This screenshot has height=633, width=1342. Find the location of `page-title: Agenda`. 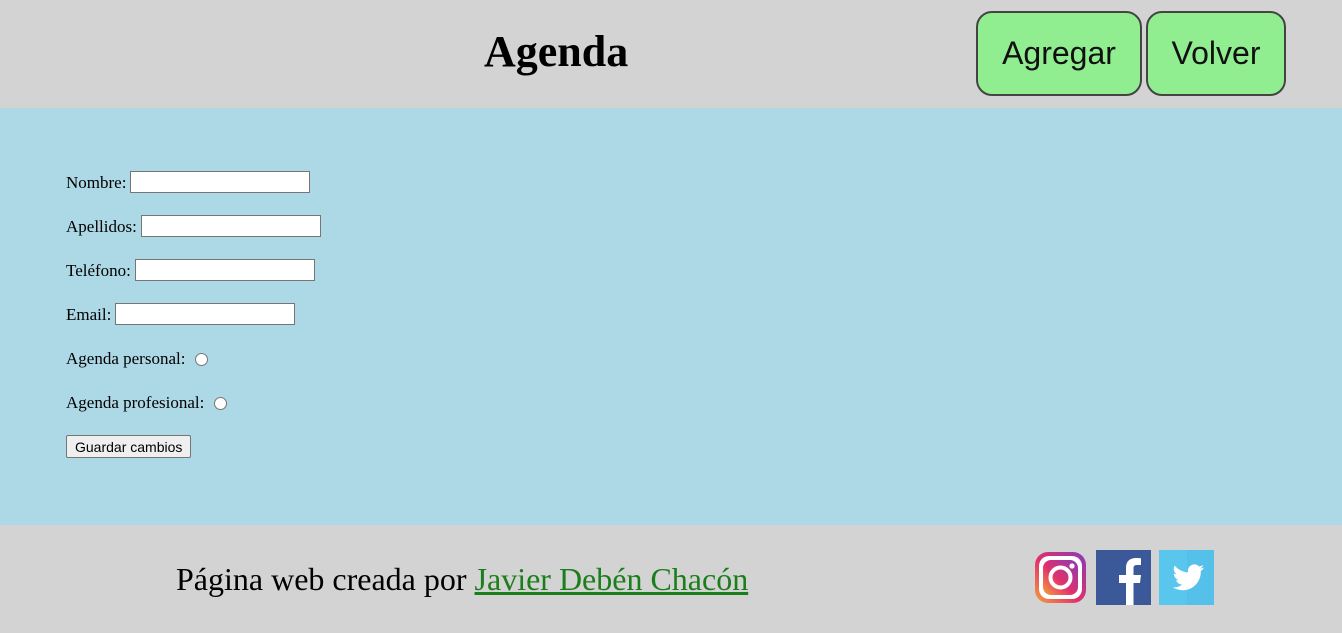

page-title: Agenda is located at coordinates (556, 51).